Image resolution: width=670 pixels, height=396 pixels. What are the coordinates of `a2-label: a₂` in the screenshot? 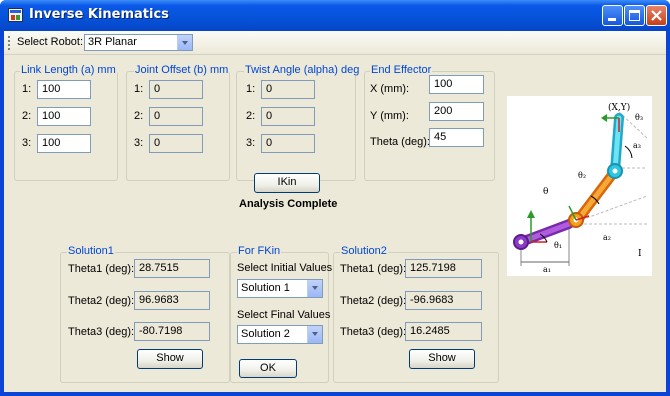 It's located at (607, 237).